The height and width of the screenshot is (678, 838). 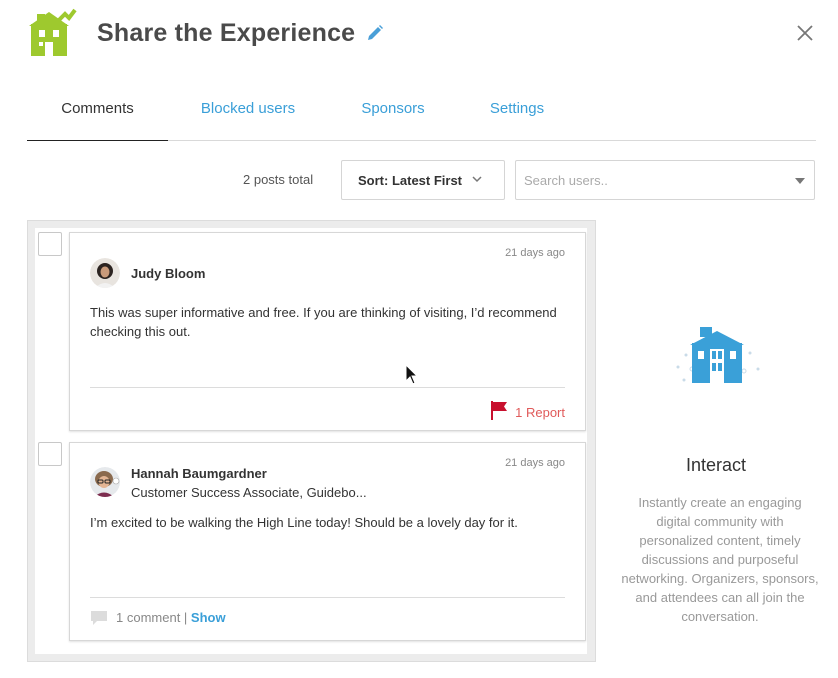 I want to click on mouse-cursor-icon, so click(x=412, y=374).